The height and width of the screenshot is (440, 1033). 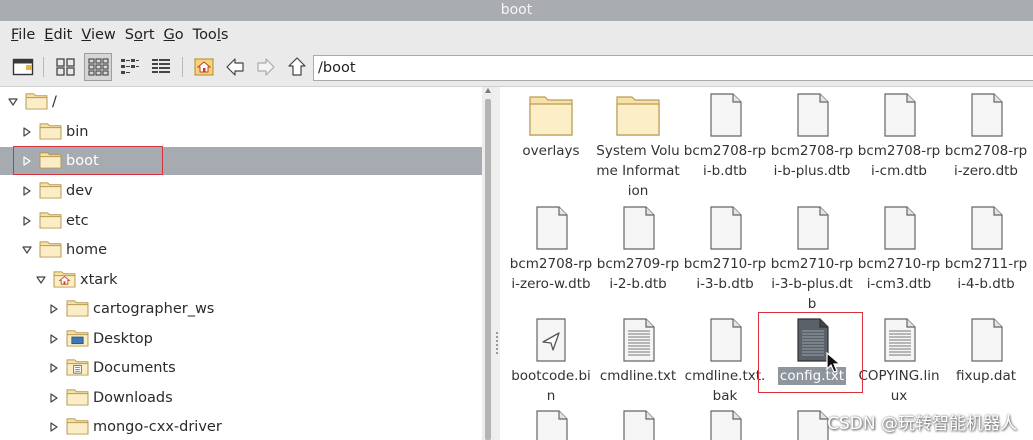 I want to click on tree-item-label: boot, so click(x=82, y=161).